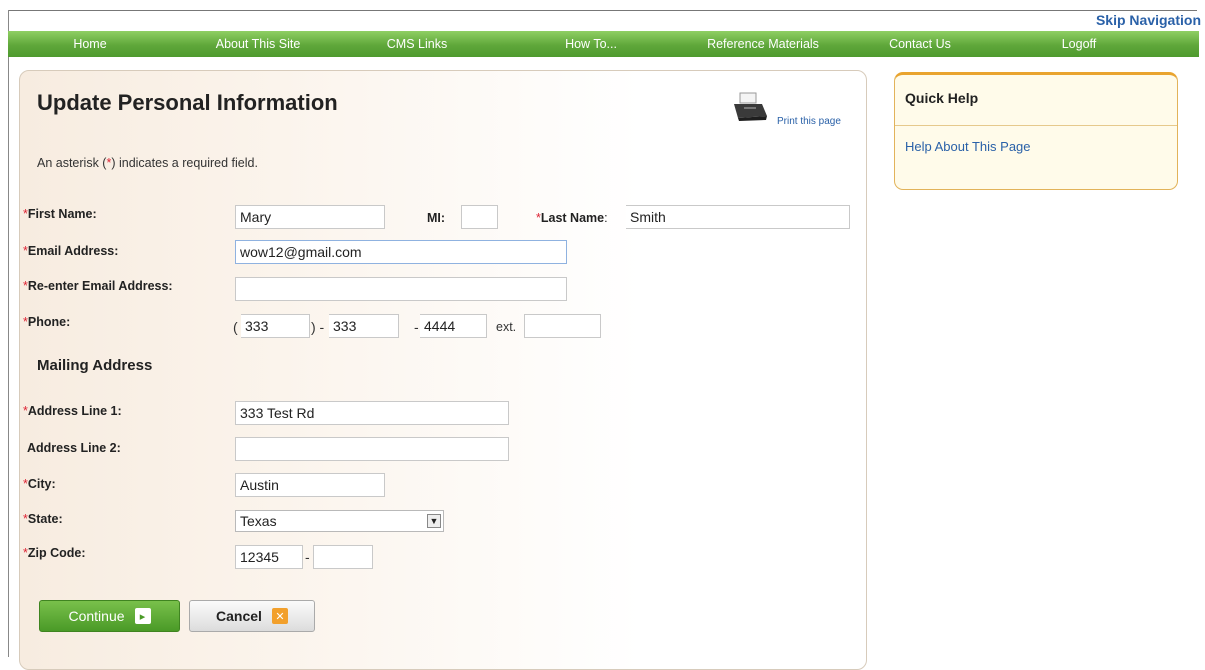  What do you see at coordinates (1036, 125) in the screenshot?
I see `quick-help-divider` at bounding box center [1036, 125].